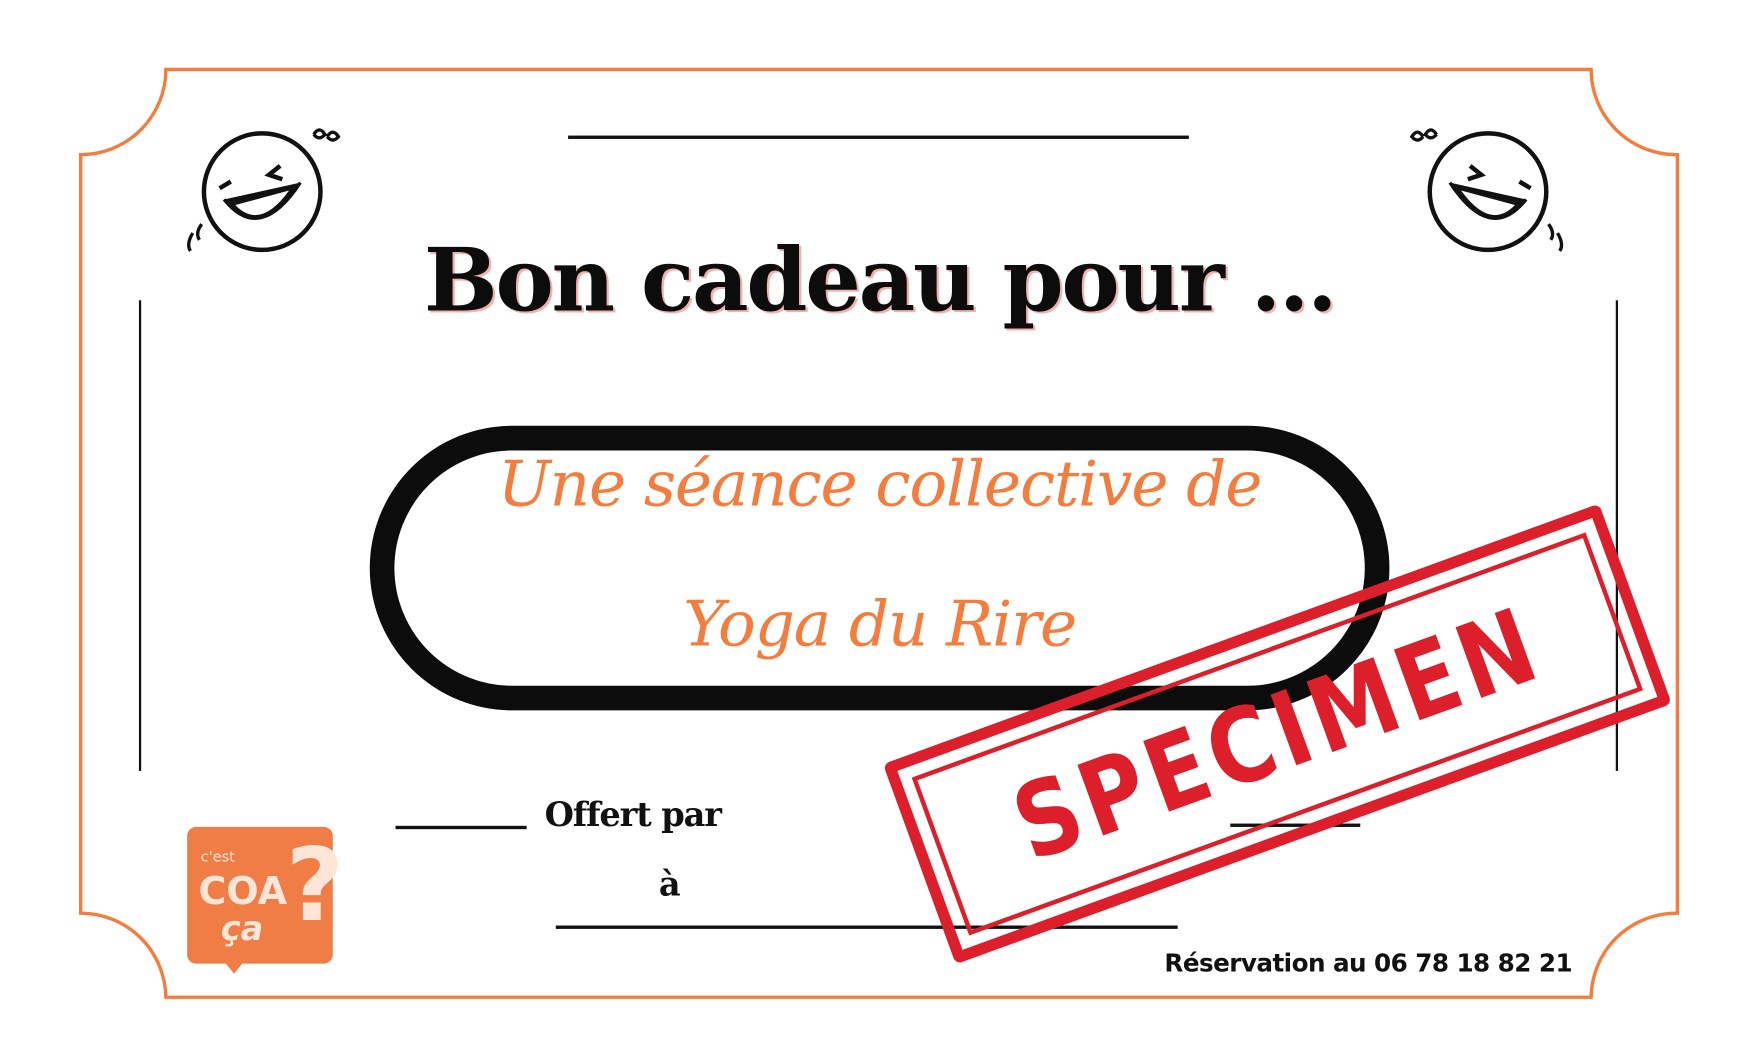 The width and height of the screenshot is (1748, 1063). Describe the element at coordinates (878, 137) in the screenshot. I see `top-divider` at that location.